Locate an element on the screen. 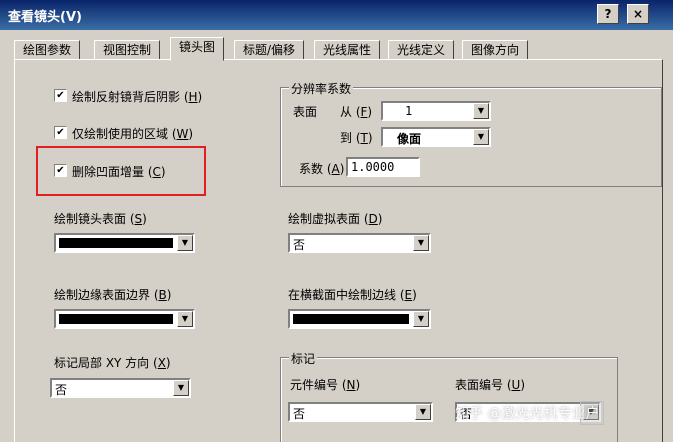 The image size is (673, 442). window-title: 查看镜头(V) is located at coordinates (45, 17).